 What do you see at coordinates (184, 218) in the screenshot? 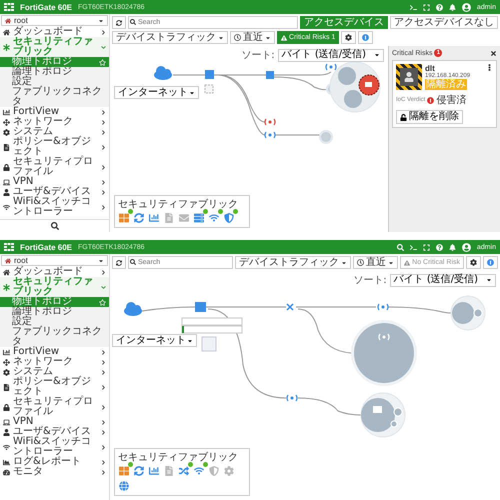
I see `mail-icon` at bounding box center [184, 218].